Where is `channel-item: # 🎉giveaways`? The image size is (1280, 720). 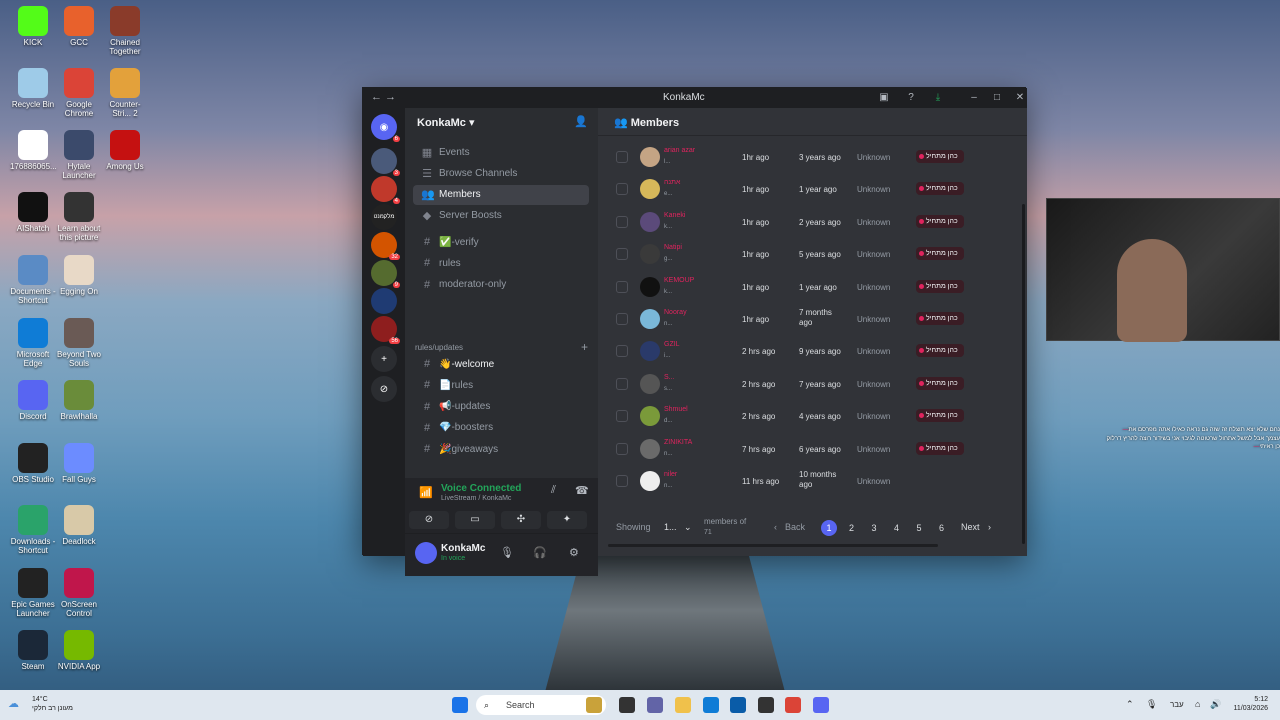
channel-item: # 🎉giveaways is located at coordinates (501, 449).